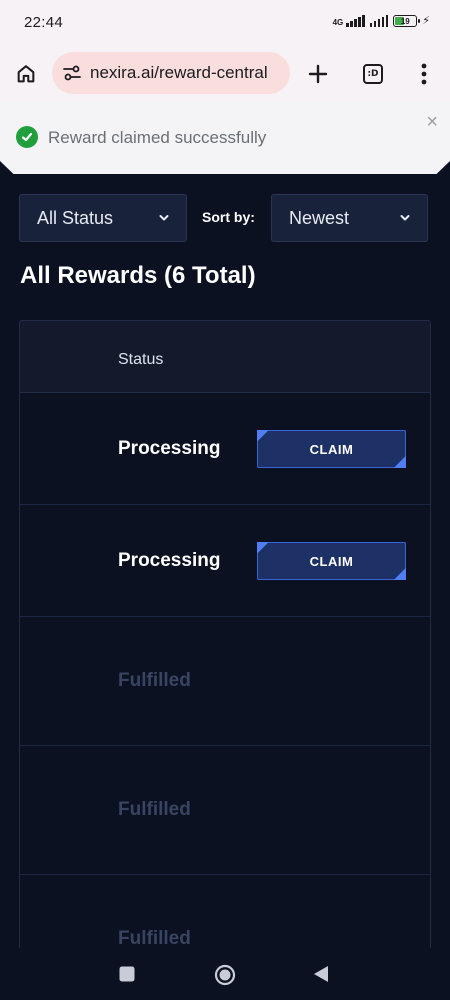  I want to click on status-bar: 22:44 4G 19 ⚡, so click(225, 23).